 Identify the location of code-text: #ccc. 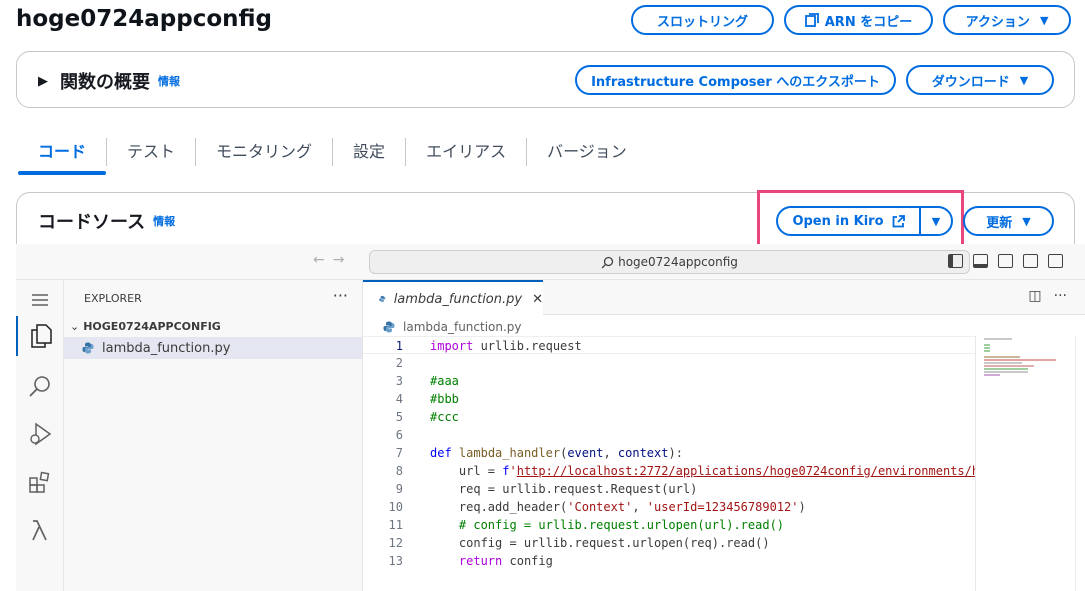
(444, 417).